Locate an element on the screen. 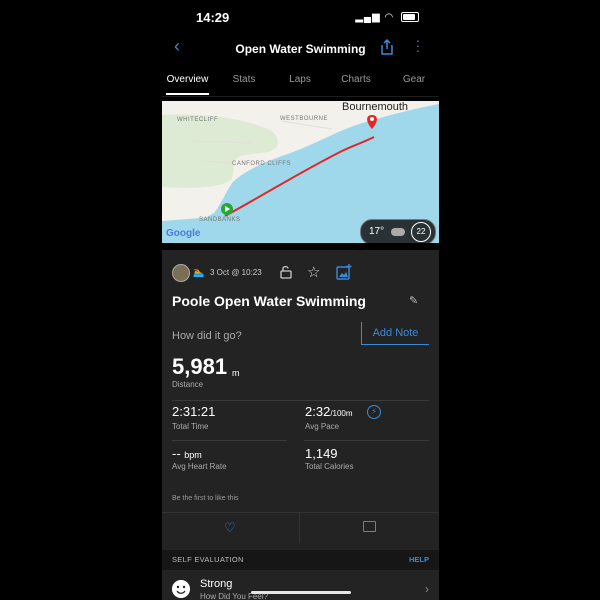 The image size is (600, 600). map-label-westbourne: WESTBOURNE is located at coordinates (304, 119).